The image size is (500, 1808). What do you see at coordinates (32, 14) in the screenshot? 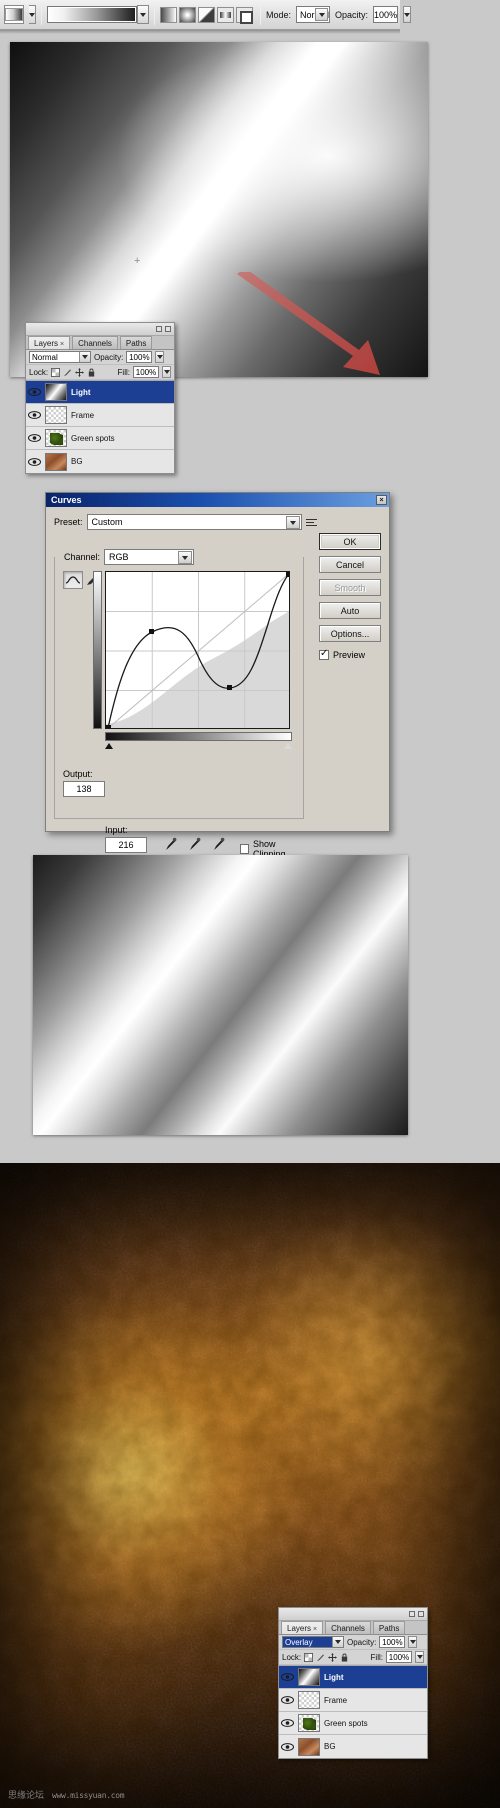
I see `gradient-swatch-dropdown-button` at bounding box center [32, 14].